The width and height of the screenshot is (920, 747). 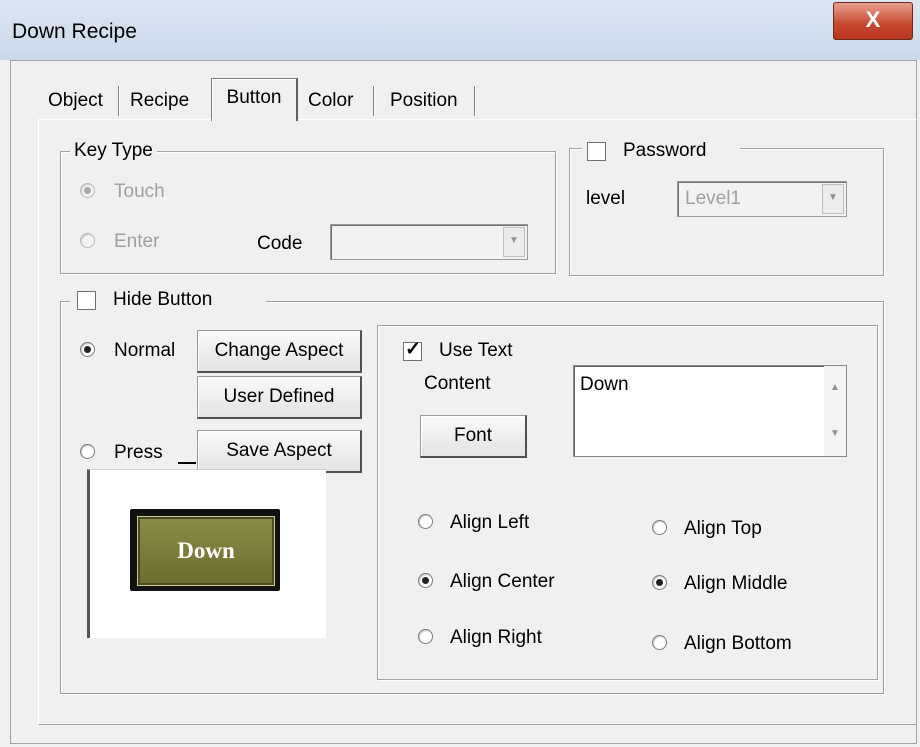 What do you see at coordinates (425, 580) in the screenshot?
I see `align-center-radio` at bounding box center [425, 580].